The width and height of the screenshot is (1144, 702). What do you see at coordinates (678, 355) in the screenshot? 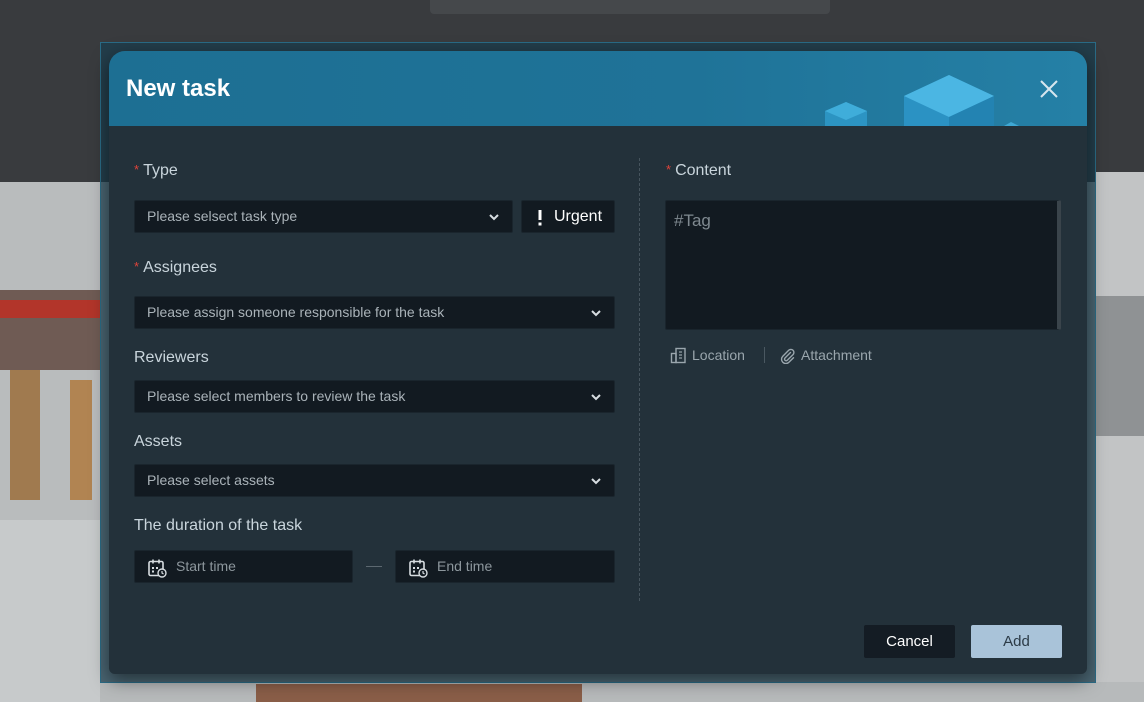
I see `building-icon` at bounding box center [678, 355].